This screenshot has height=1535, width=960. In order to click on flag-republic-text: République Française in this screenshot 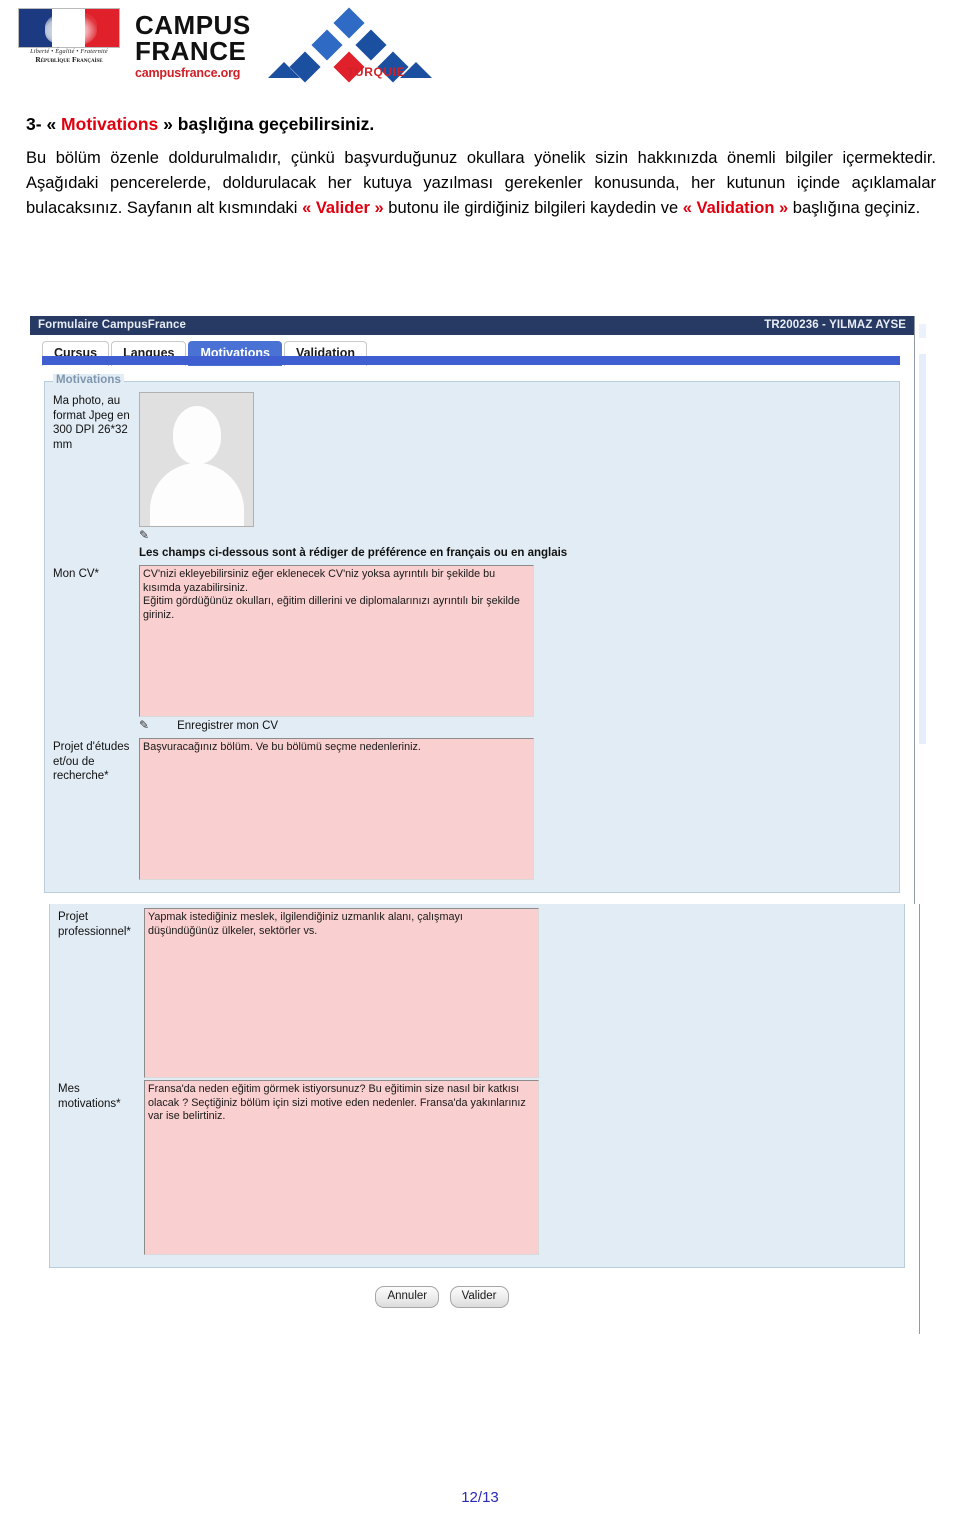, I will do `click(69, 59)`.